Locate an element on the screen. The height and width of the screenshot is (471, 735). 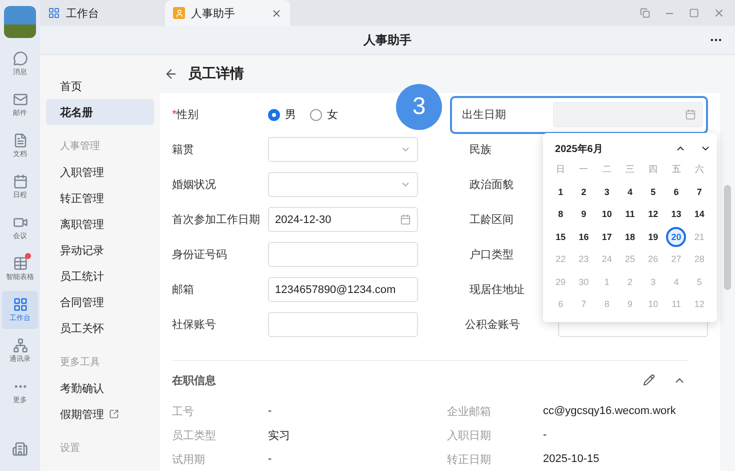
org-chart-icon is located at coordinates (20, 345).